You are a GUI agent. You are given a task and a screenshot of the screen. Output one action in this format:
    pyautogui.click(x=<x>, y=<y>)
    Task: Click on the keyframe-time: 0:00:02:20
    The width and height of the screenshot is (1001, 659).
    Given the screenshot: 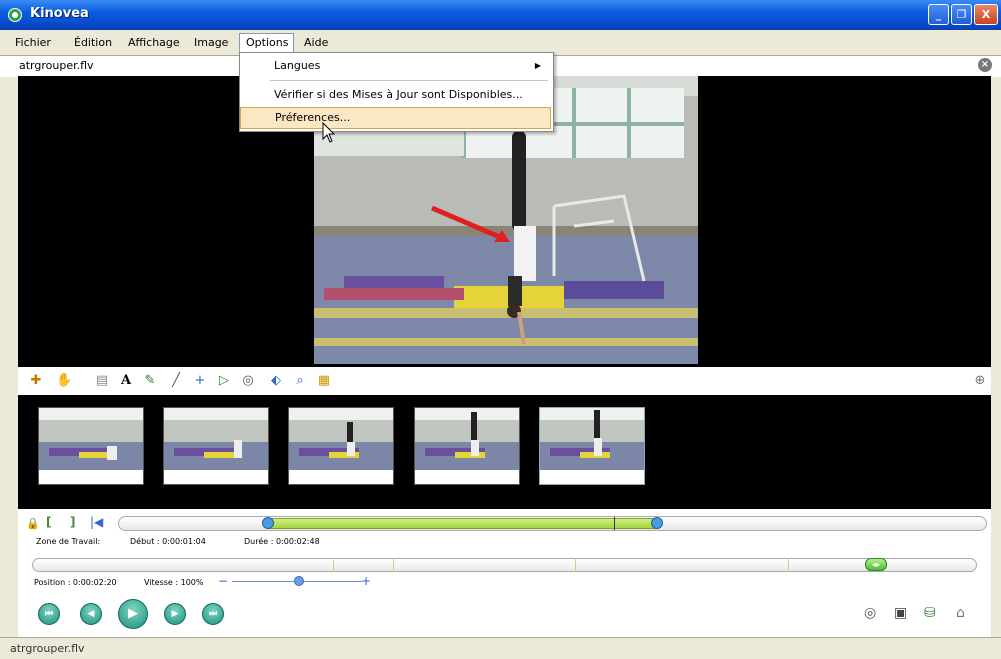 What is the action you would take?
    pyautogui.click(x=592, y=478)
    